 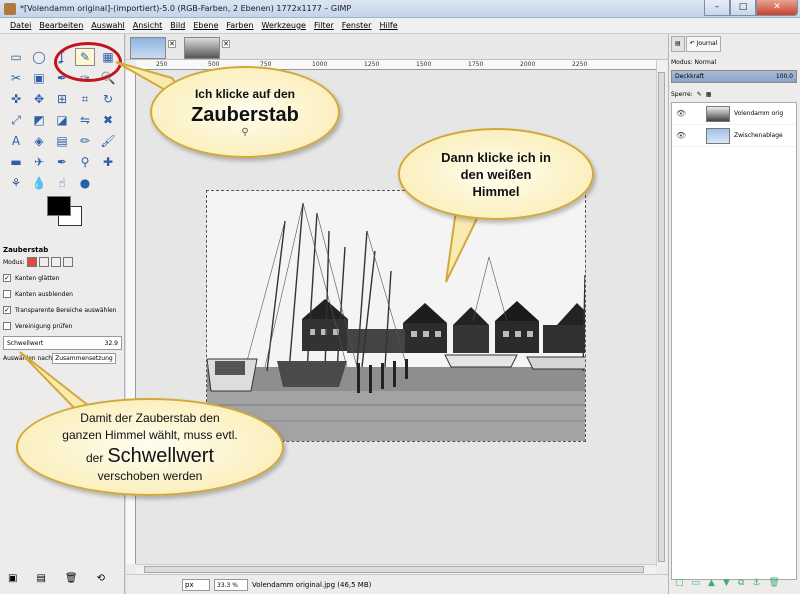 I want to click on rotate-icon: ↻, so click(x=108, y=99).